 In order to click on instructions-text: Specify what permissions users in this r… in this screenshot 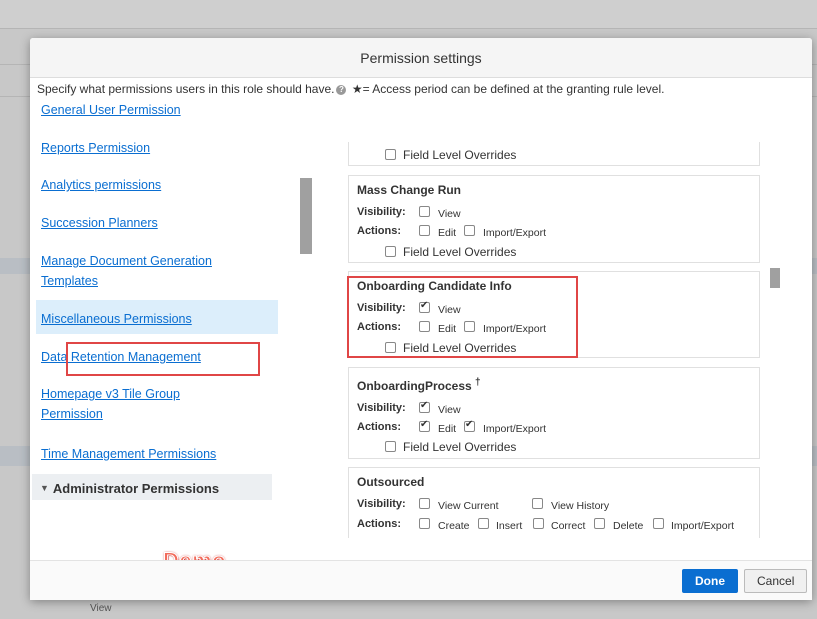, I will do `click(350, 89)`.